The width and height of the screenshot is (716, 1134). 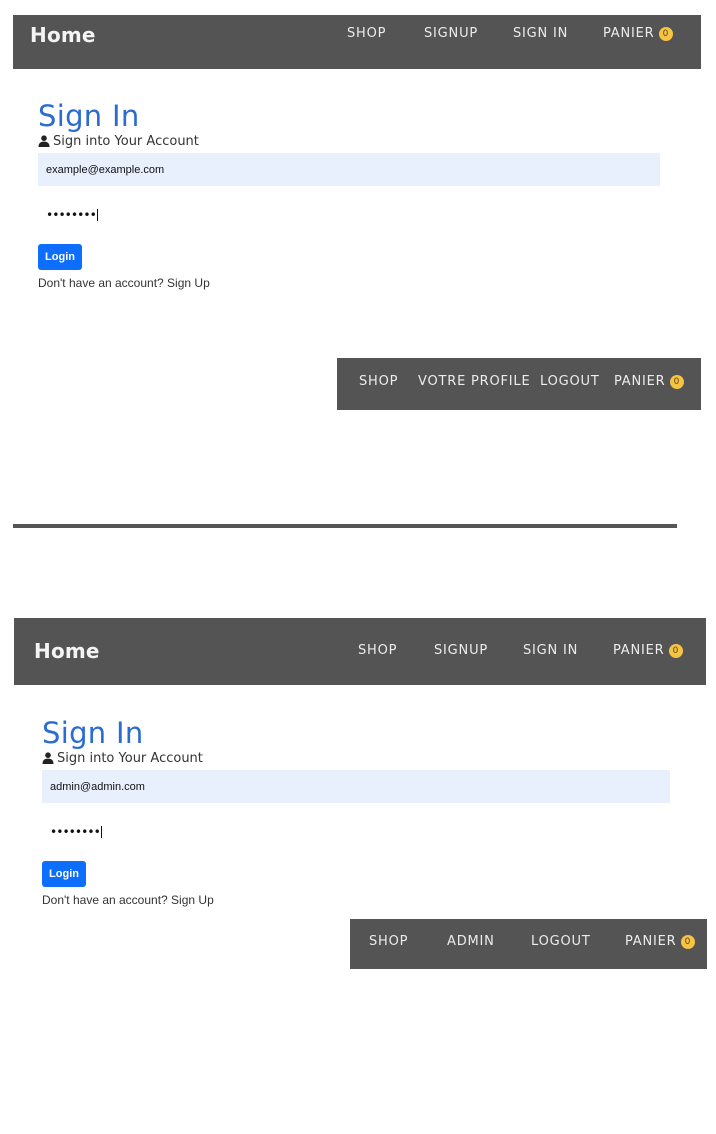 I want to click on section-divider, so click(x=345, y=526).